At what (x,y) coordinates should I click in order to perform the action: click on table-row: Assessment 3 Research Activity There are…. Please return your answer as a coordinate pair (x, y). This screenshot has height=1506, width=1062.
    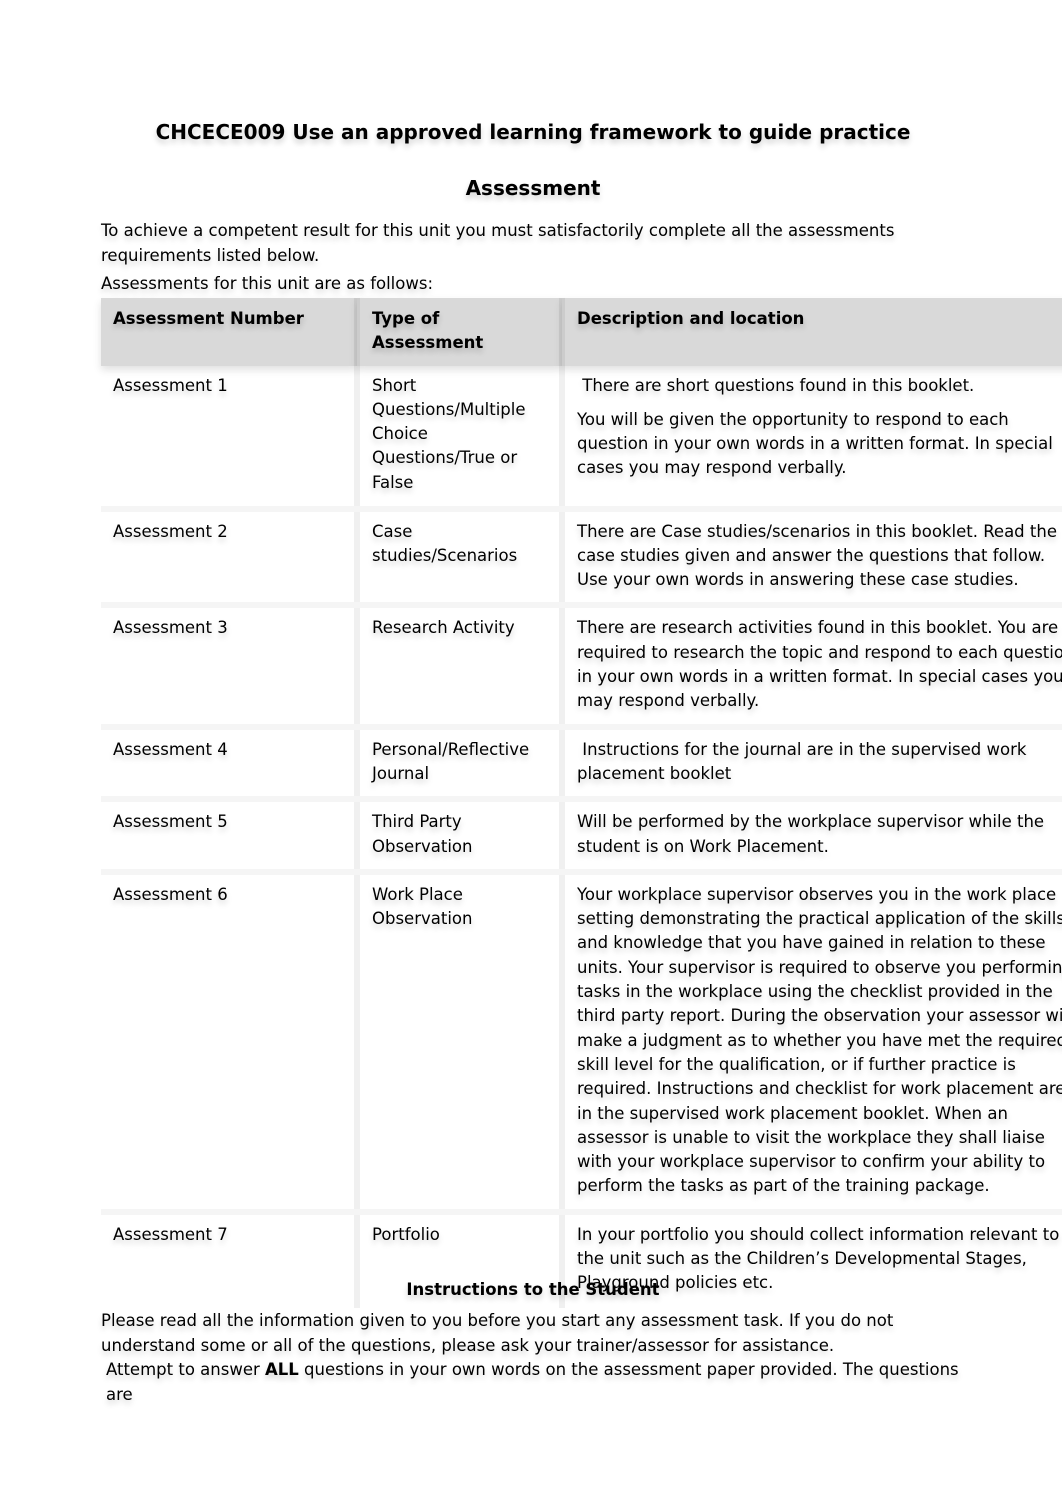
    Looking at the image, I should click on (581, 667).